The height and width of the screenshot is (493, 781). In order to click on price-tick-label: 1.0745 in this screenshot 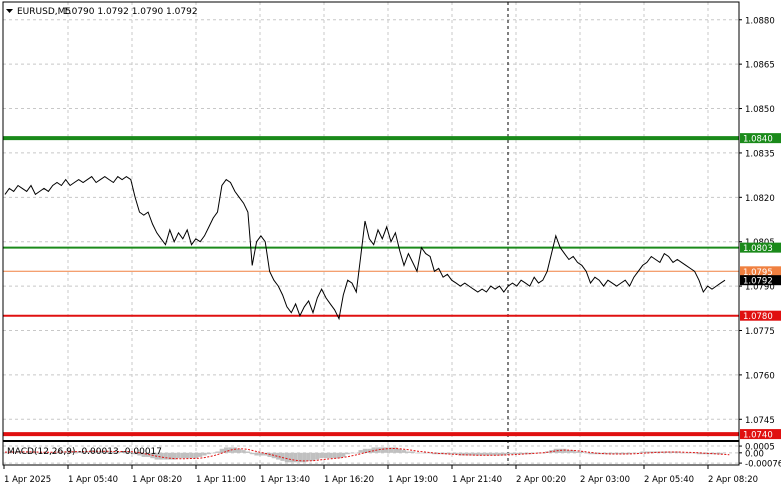, I will do `click(760, 421)`.